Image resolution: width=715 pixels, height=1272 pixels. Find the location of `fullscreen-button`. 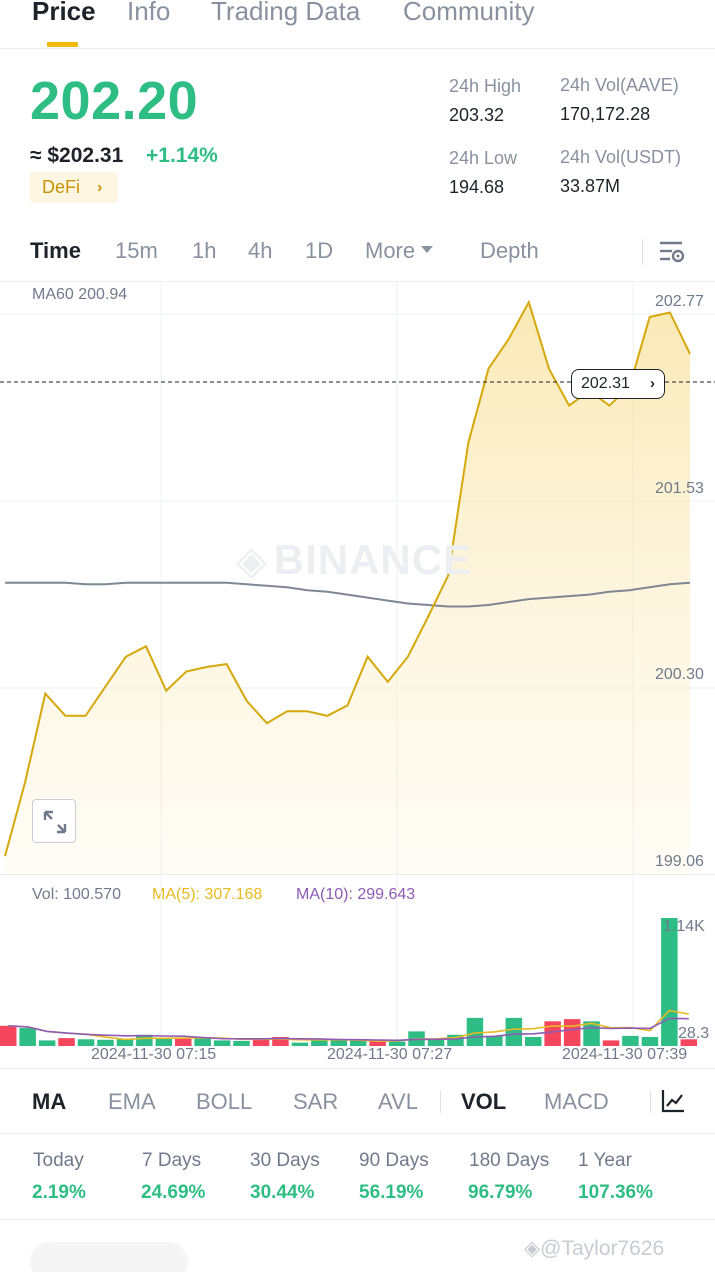

fullscreen-button is located at coordinates (54, 821).